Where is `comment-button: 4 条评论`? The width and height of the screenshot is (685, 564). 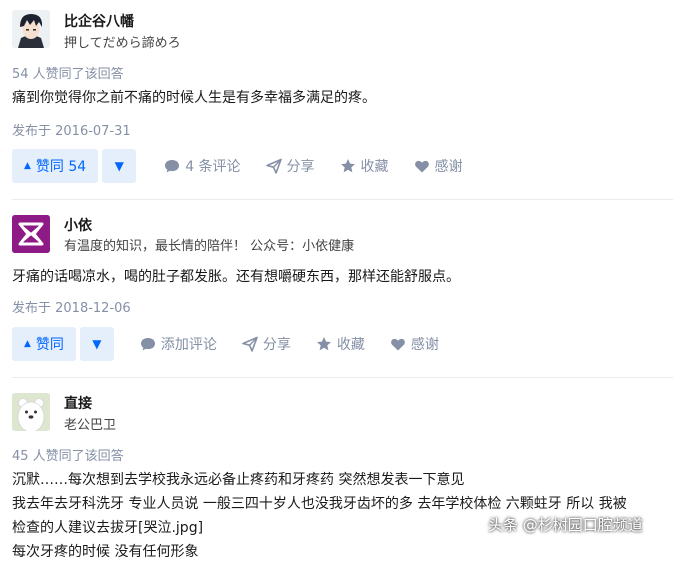
comment-button: 4 条评论 is located at coordinates (202, 166).